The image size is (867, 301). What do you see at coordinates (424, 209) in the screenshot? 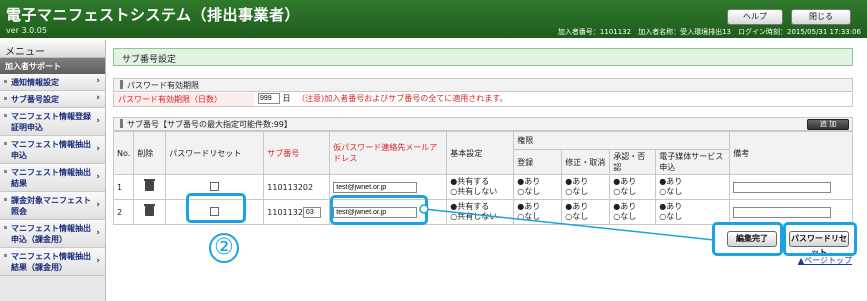
I see `connector-dot` at bounding box center [424, 209].